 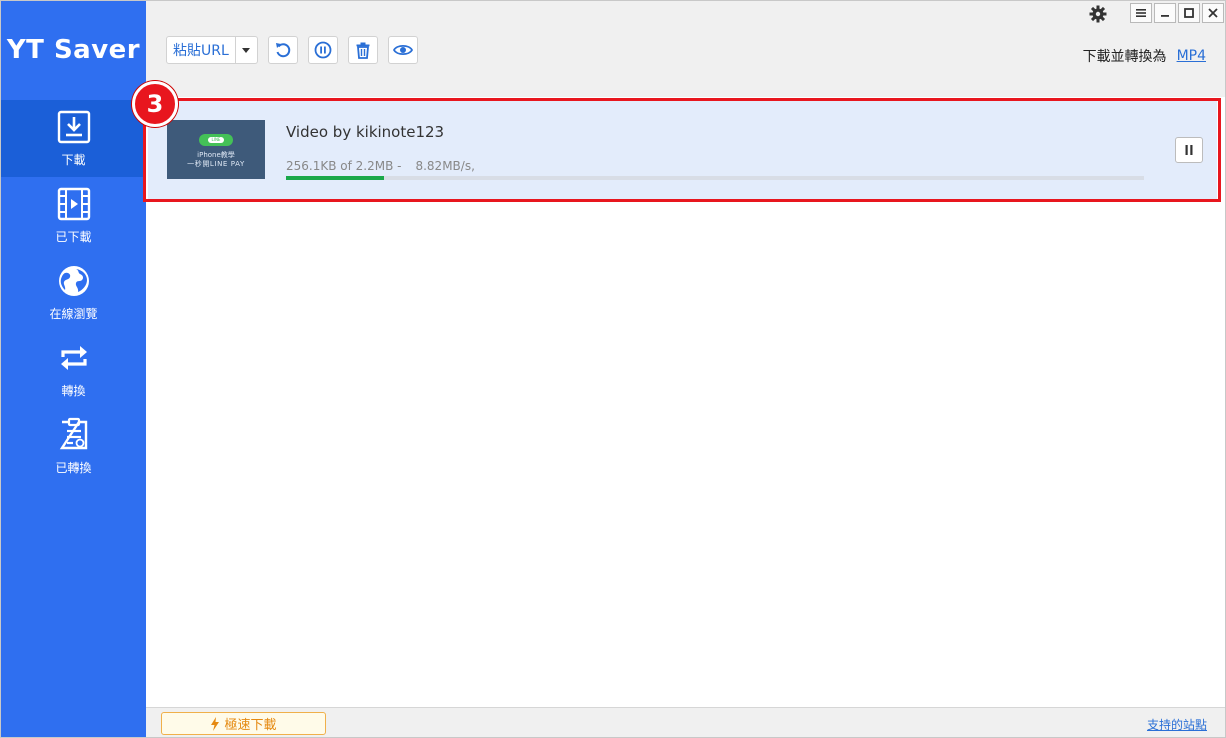 What do you see at coordinates (250, 725) in the screenshot?
I see `turbo-download-label: 極速下載` at bounding box center [250, 725].